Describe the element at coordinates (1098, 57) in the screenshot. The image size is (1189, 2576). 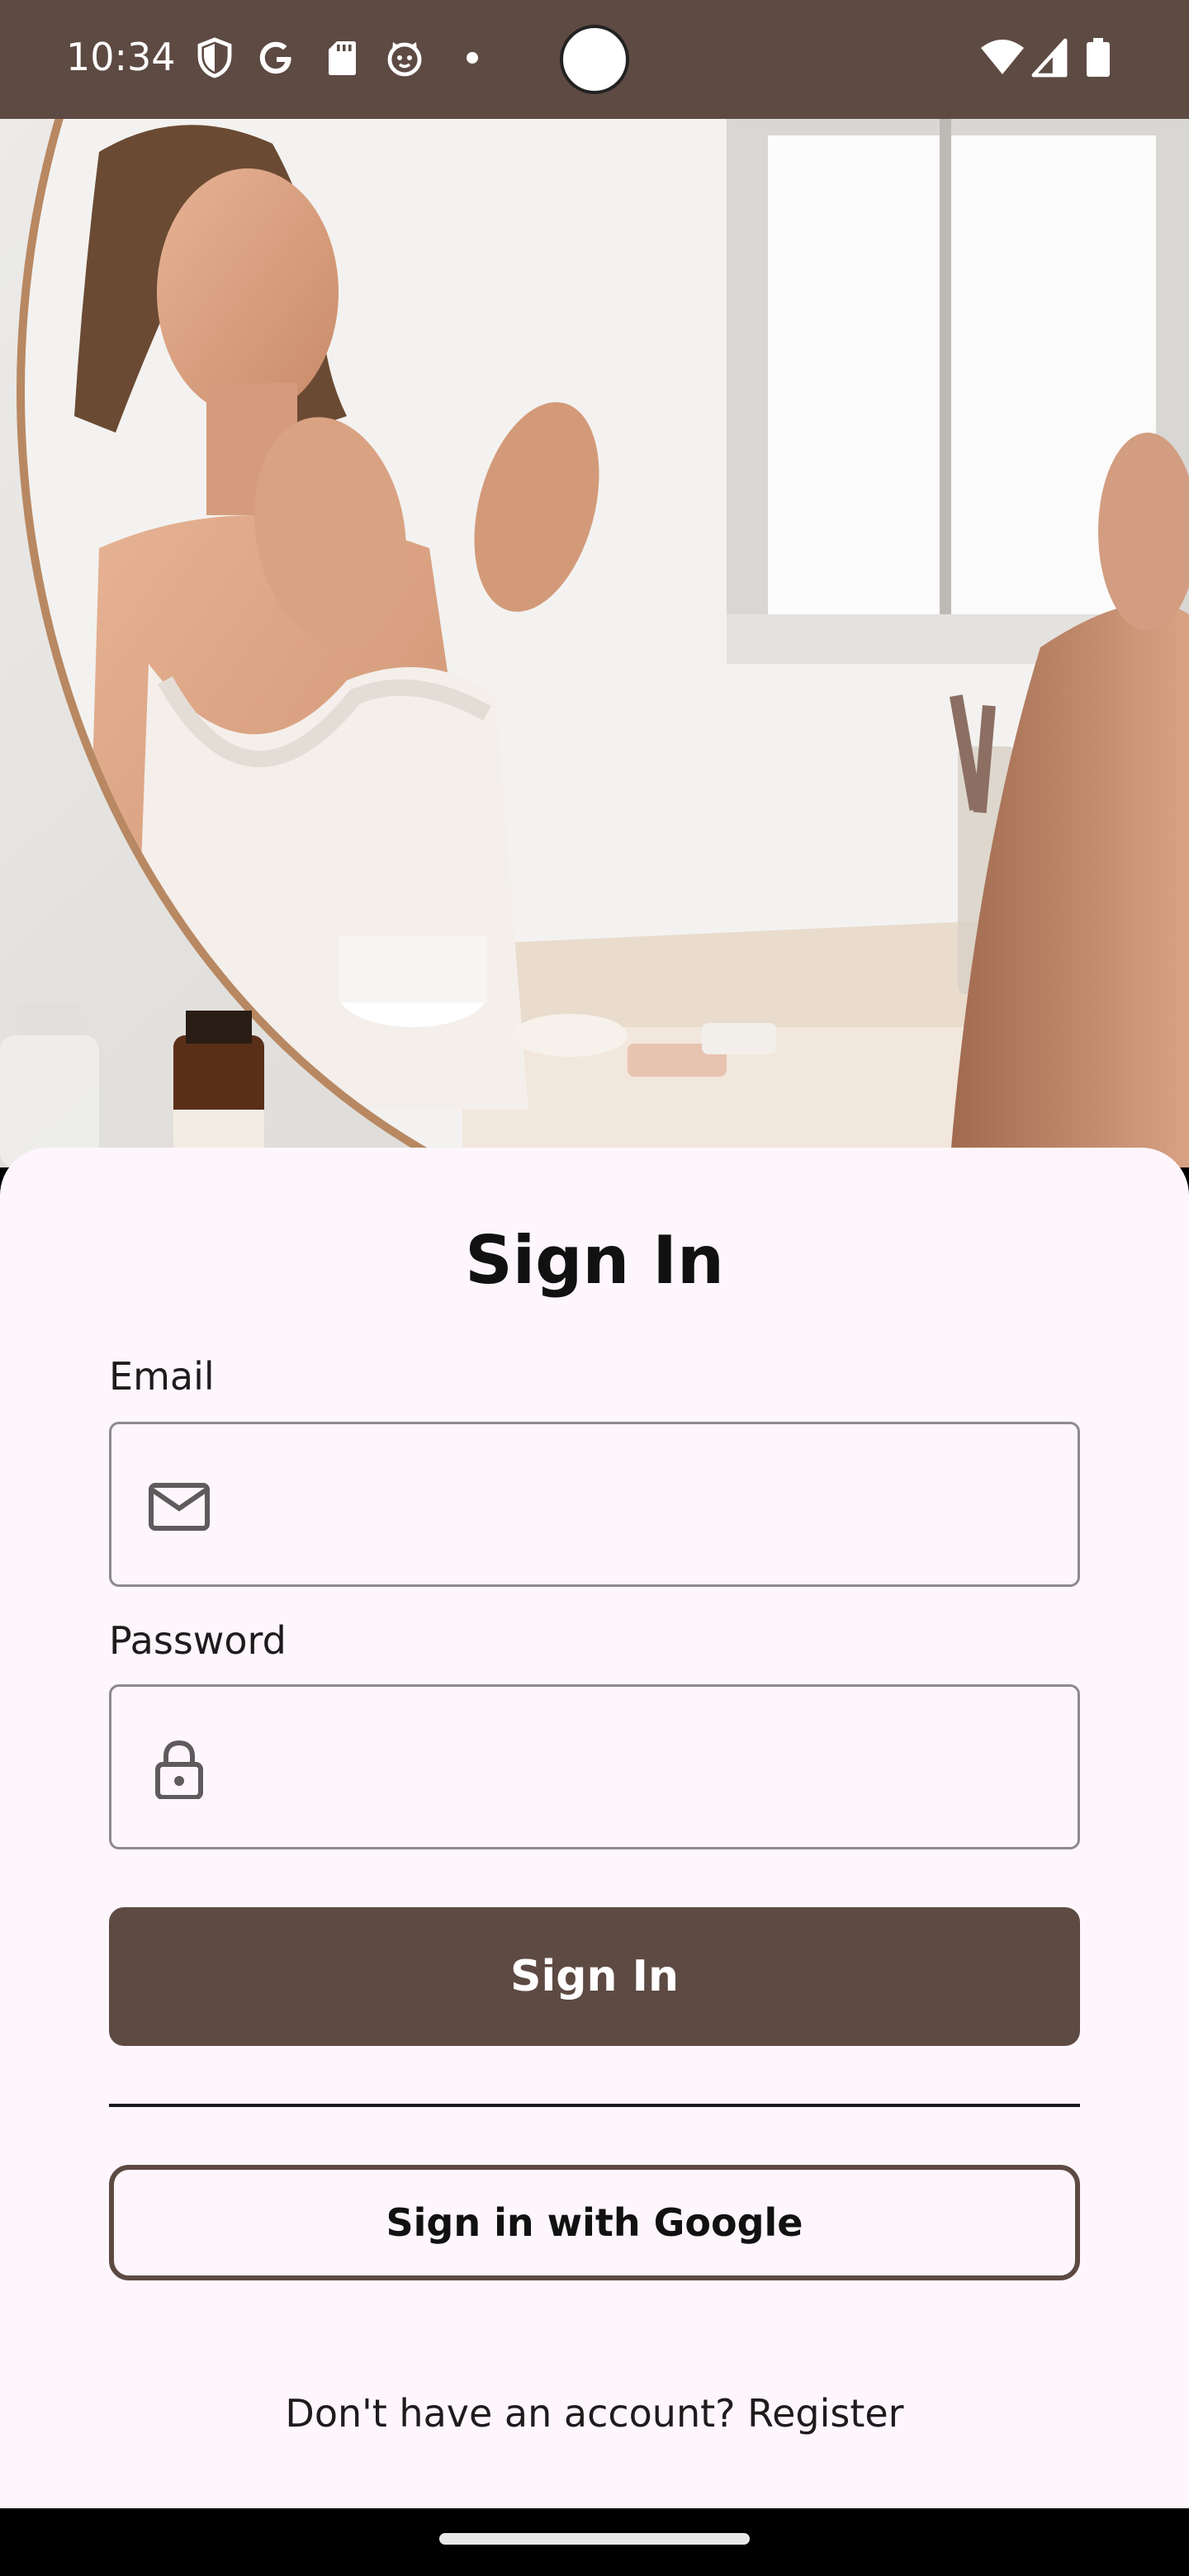
I see `battery-icon` at that location.